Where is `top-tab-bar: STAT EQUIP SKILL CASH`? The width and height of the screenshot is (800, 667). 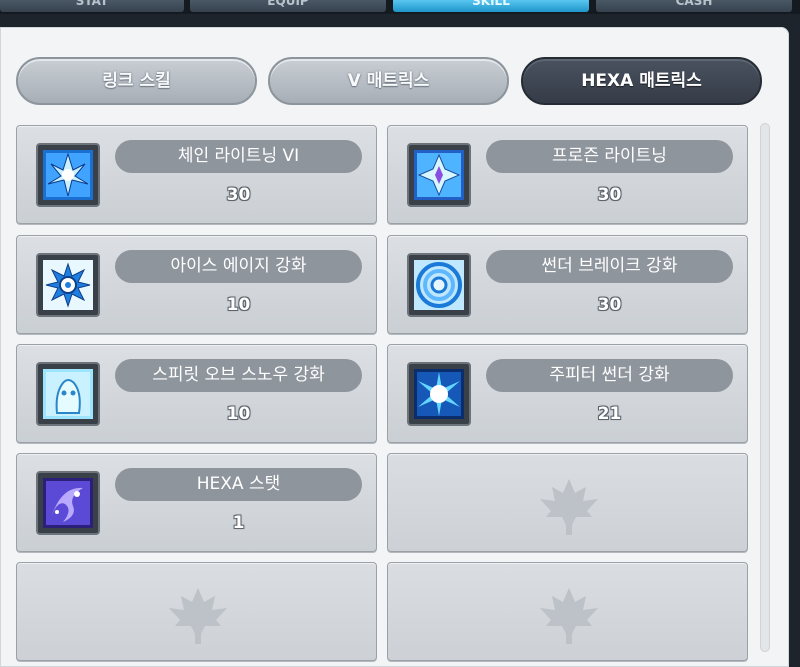
top-tab-bar: STAT EQUIP SKILL CASH is located at coordinates (400, 7).